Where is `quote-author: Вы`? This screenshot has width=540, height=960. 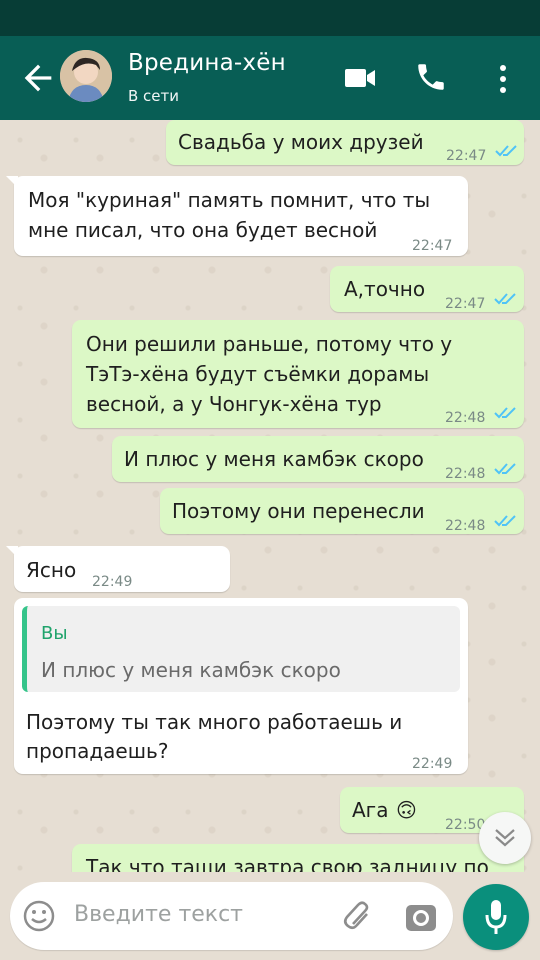
quote-author: Вы is located at coordinates (54, 633).